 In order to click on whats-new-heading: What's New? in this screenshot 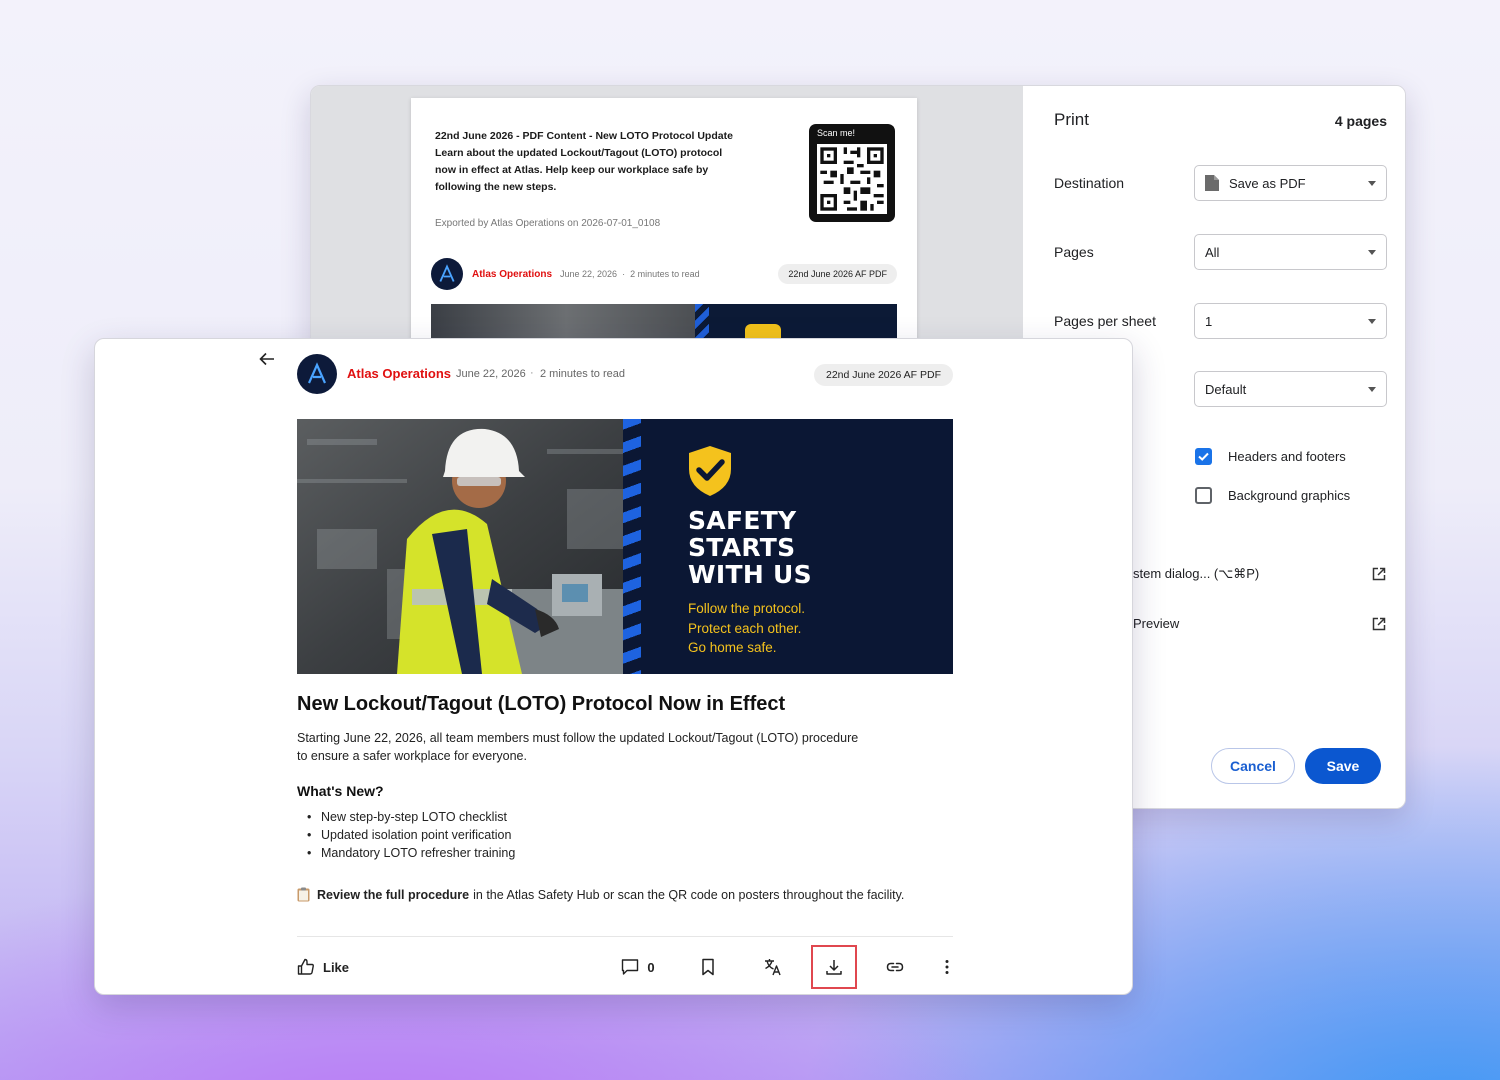, I will do `click(340, 791)`.